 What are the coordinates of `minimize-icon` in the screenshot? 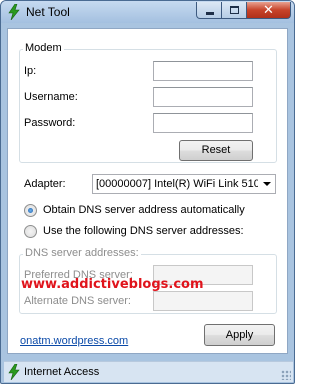 It's located at (210, 13).